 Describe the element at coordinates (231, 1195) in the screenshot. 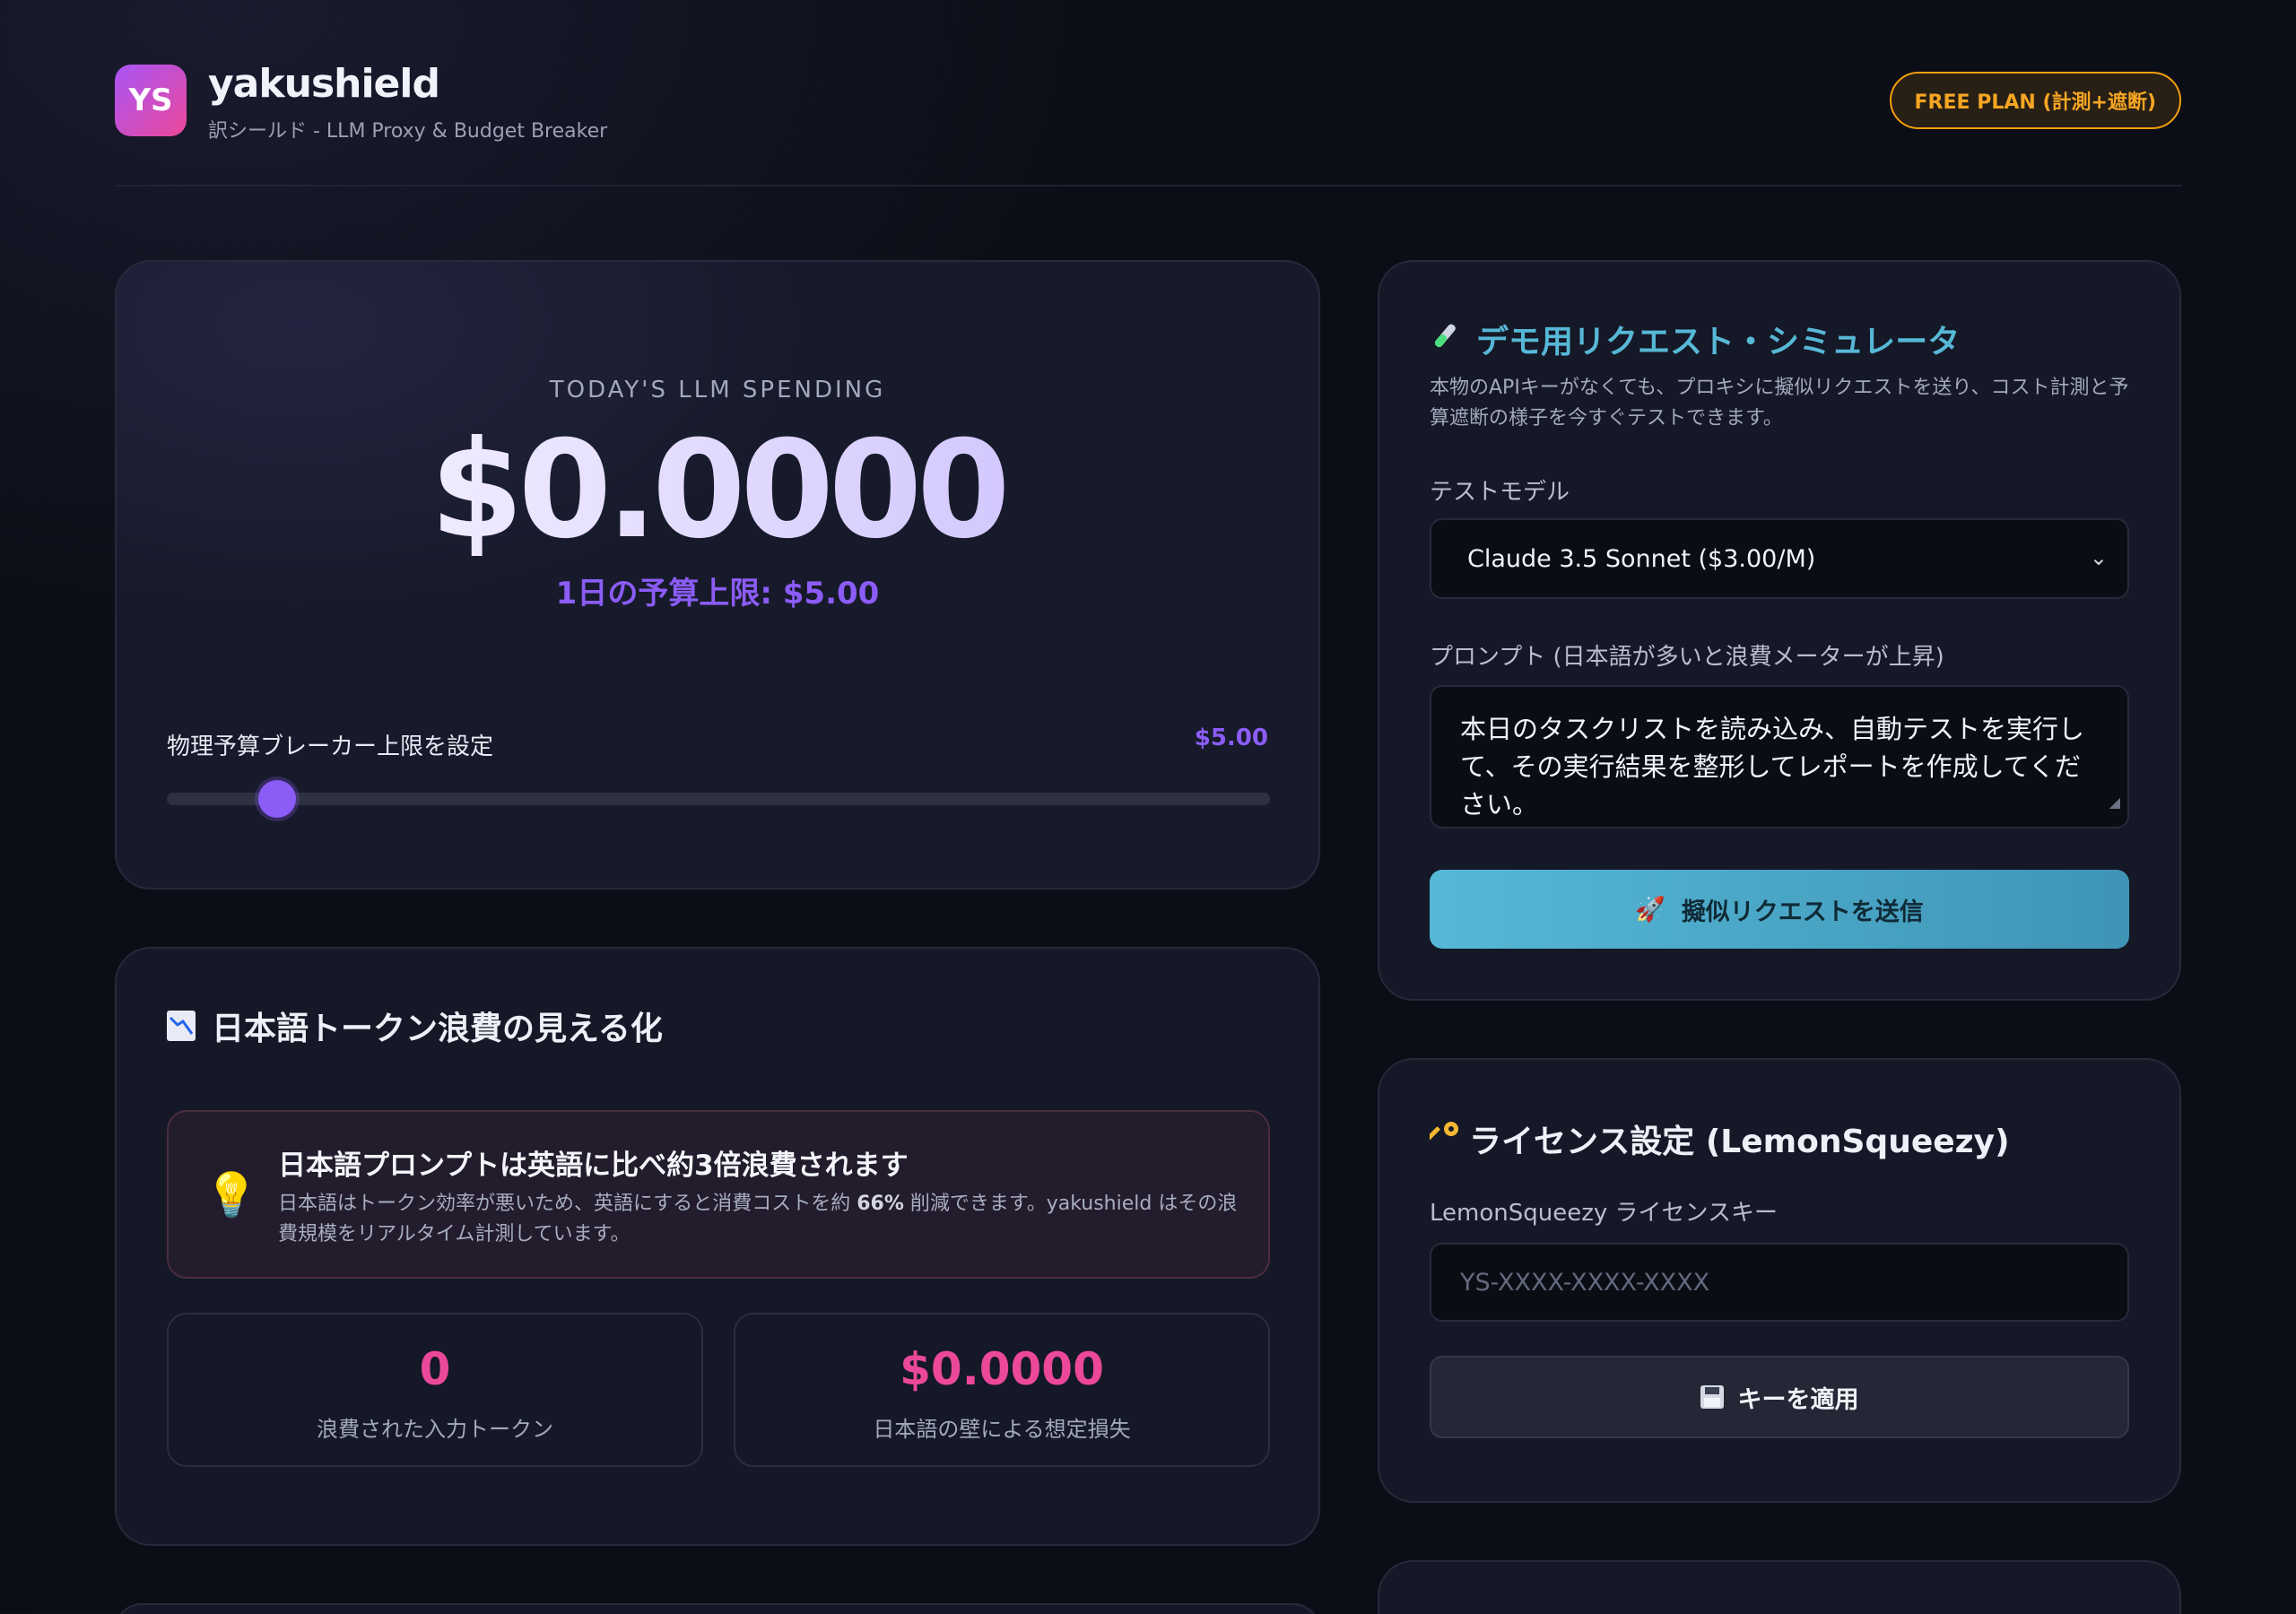

I see `light-bulb-icon: 💡` at that location.